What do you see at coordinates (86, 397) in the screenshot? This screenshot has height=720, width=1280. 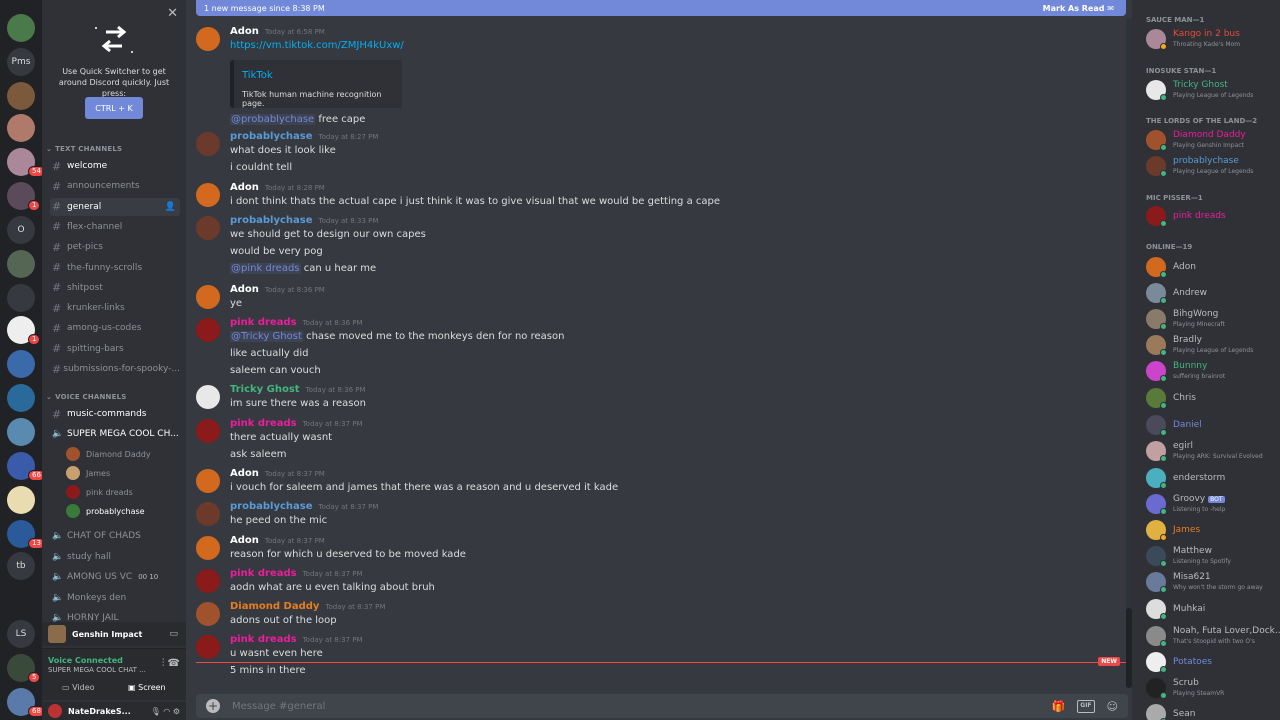 I see `voice-channels-category: VOICE CHANNELS` at bounding box center [86, 397].